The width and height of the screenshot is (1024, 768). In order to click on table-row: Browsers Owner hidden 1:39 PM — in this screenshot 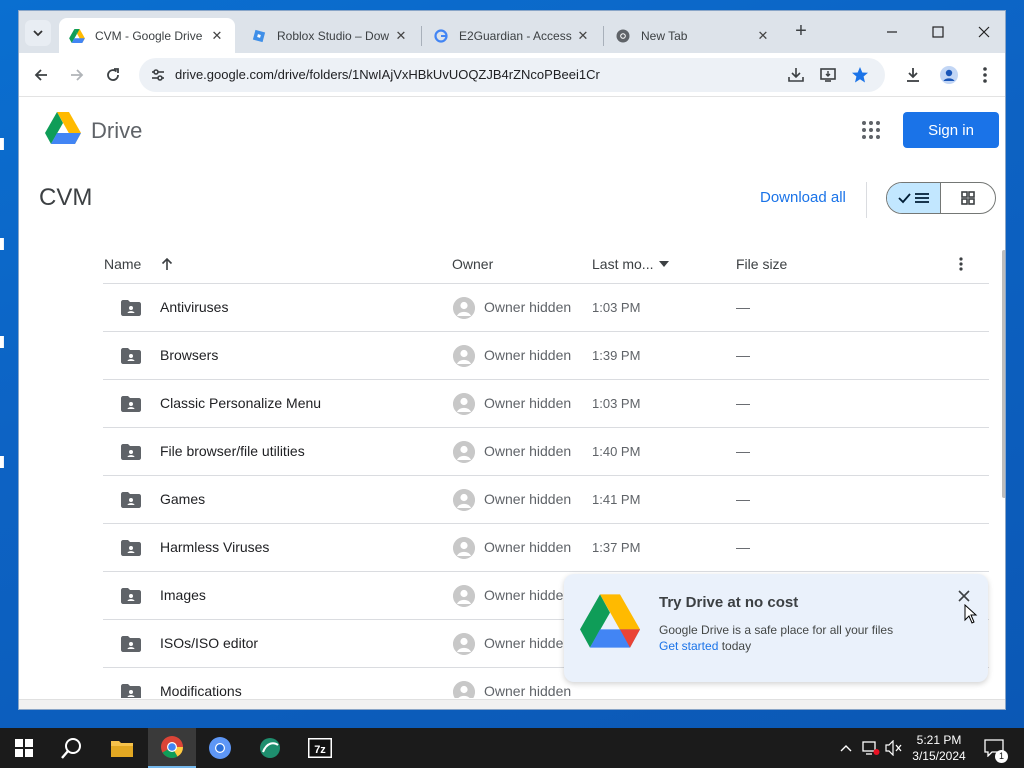, I will do `click(546, 356)`.